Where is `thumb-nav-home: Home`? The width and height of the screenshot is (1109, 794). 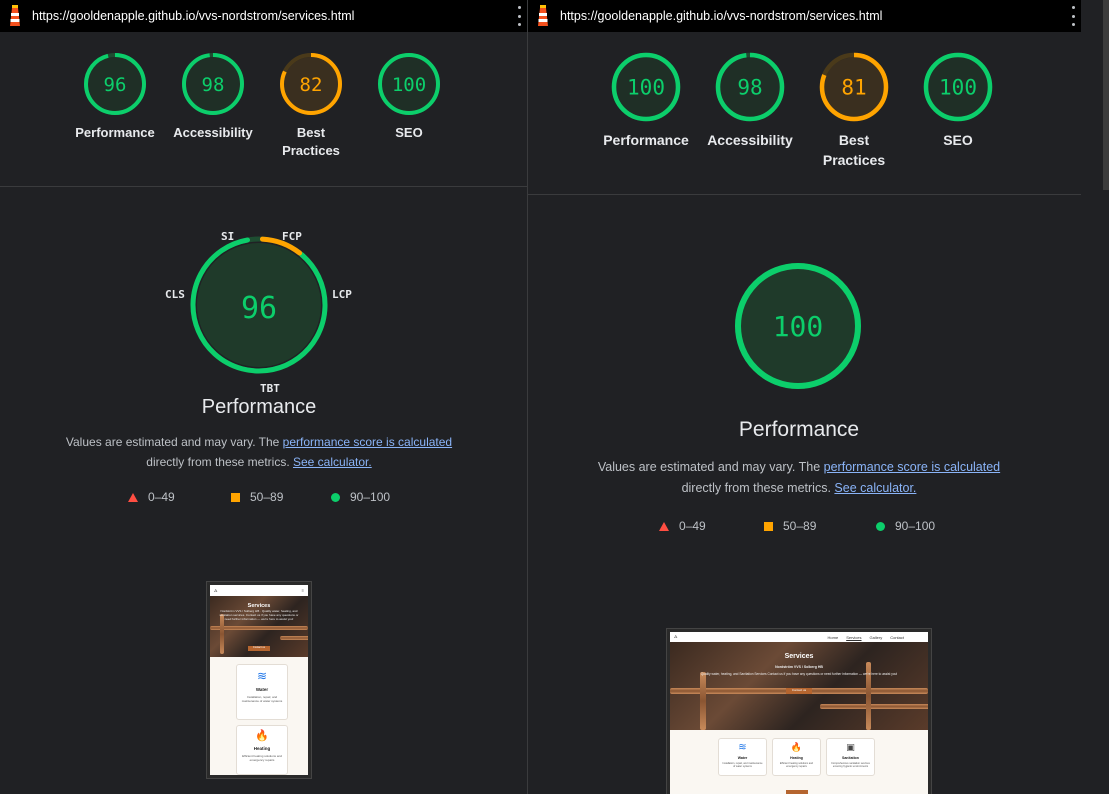
thumb-nav-home: Home is located at coordinates (833, 637).